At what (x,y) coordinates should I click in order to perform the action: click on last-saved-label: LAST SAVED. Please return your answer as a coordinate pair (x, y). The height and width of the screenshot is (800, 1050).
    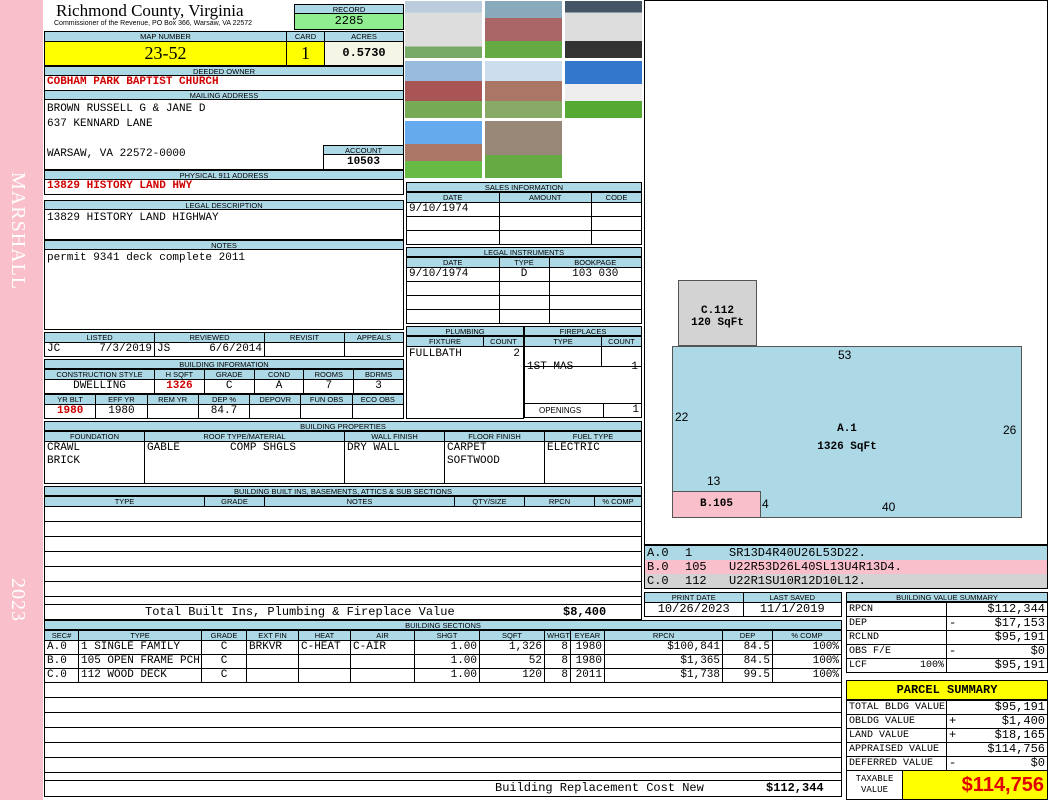
    Looking at the image, I should click on (792, 597).